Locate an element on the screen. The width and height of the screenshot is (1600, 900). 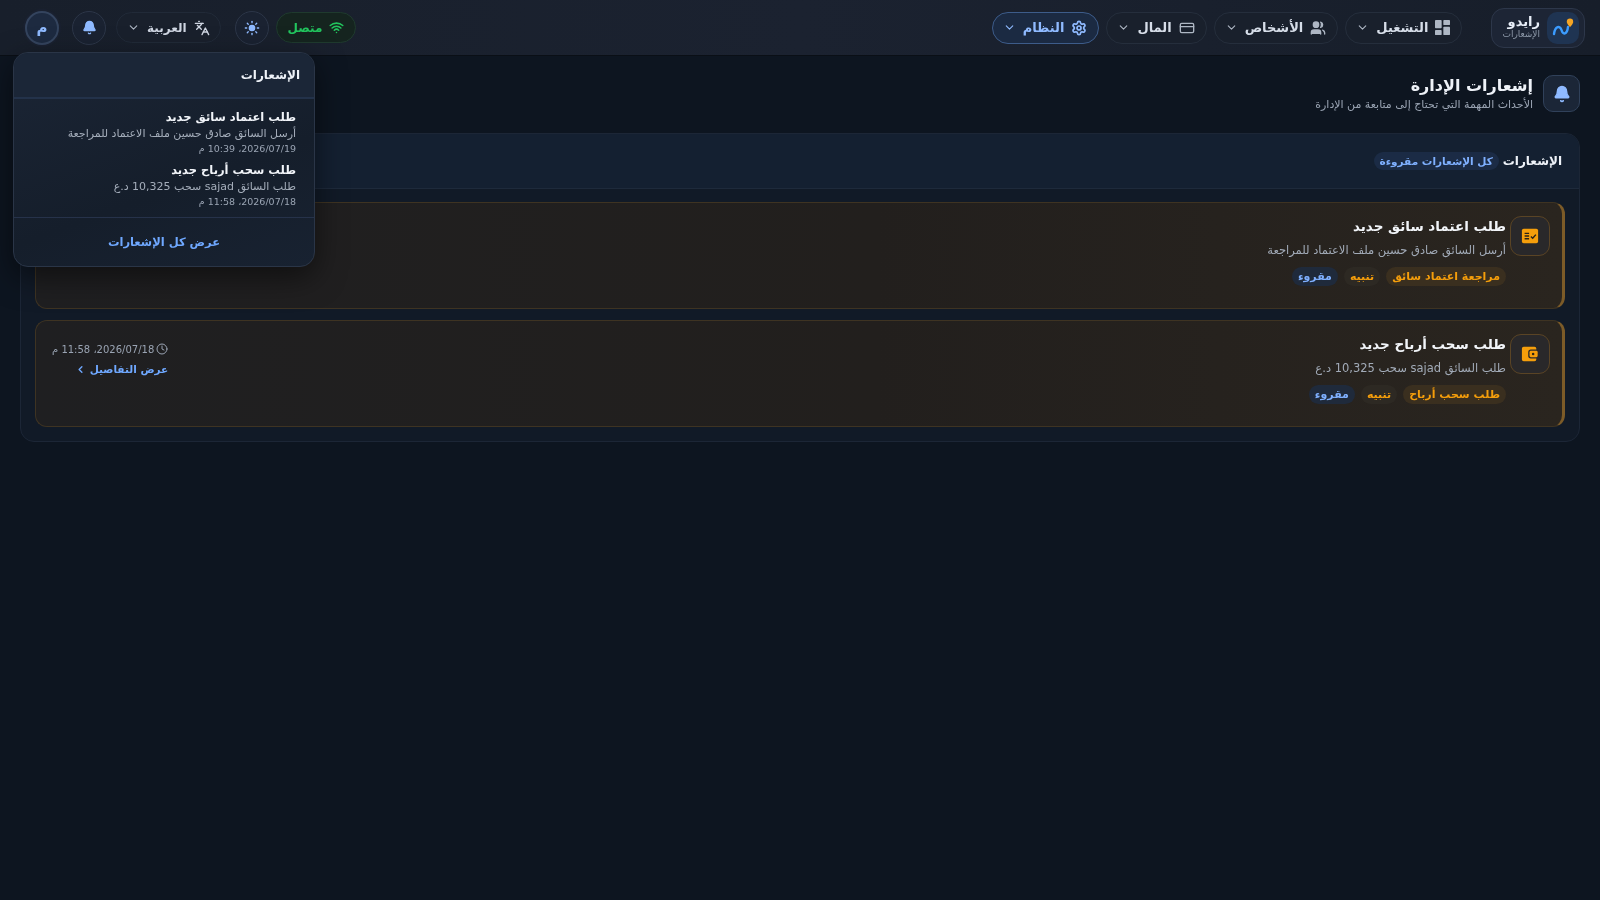
dropdown-item-message: أرسل السائق صادق حسين ملف الاعتماد للمراجعة is located at coordinates (181, 133).